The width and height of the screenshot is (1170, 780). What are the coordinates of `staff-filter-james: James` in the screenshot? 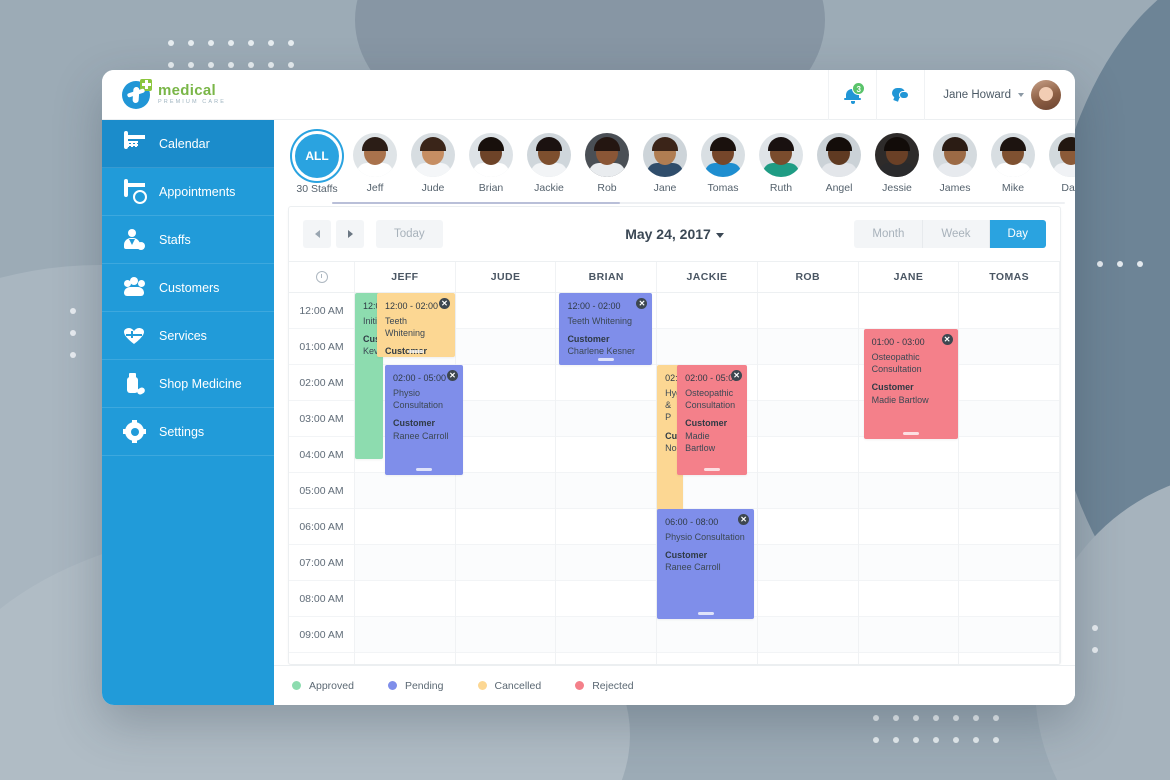 It's located at (955, 163).